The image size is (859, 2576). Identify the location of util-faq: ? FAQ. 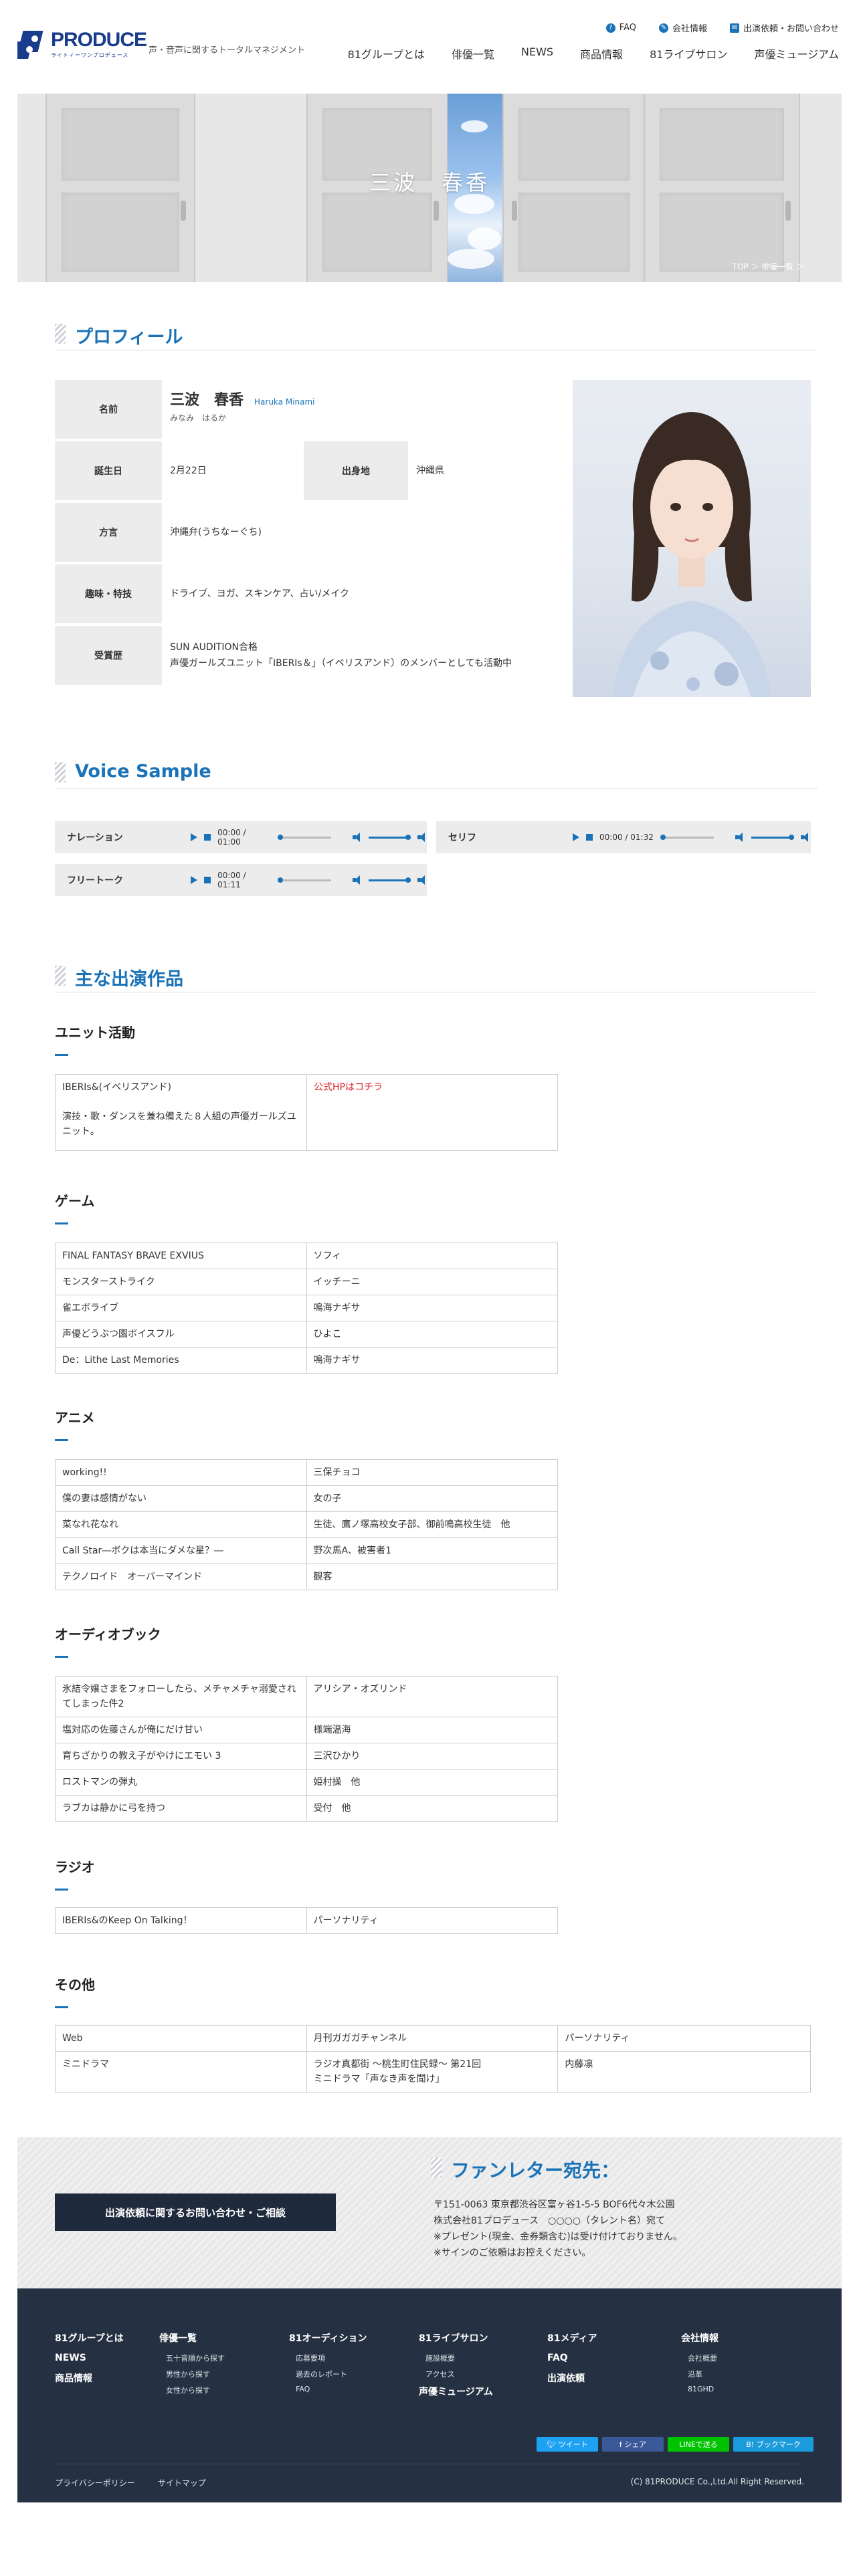
(620, 27).